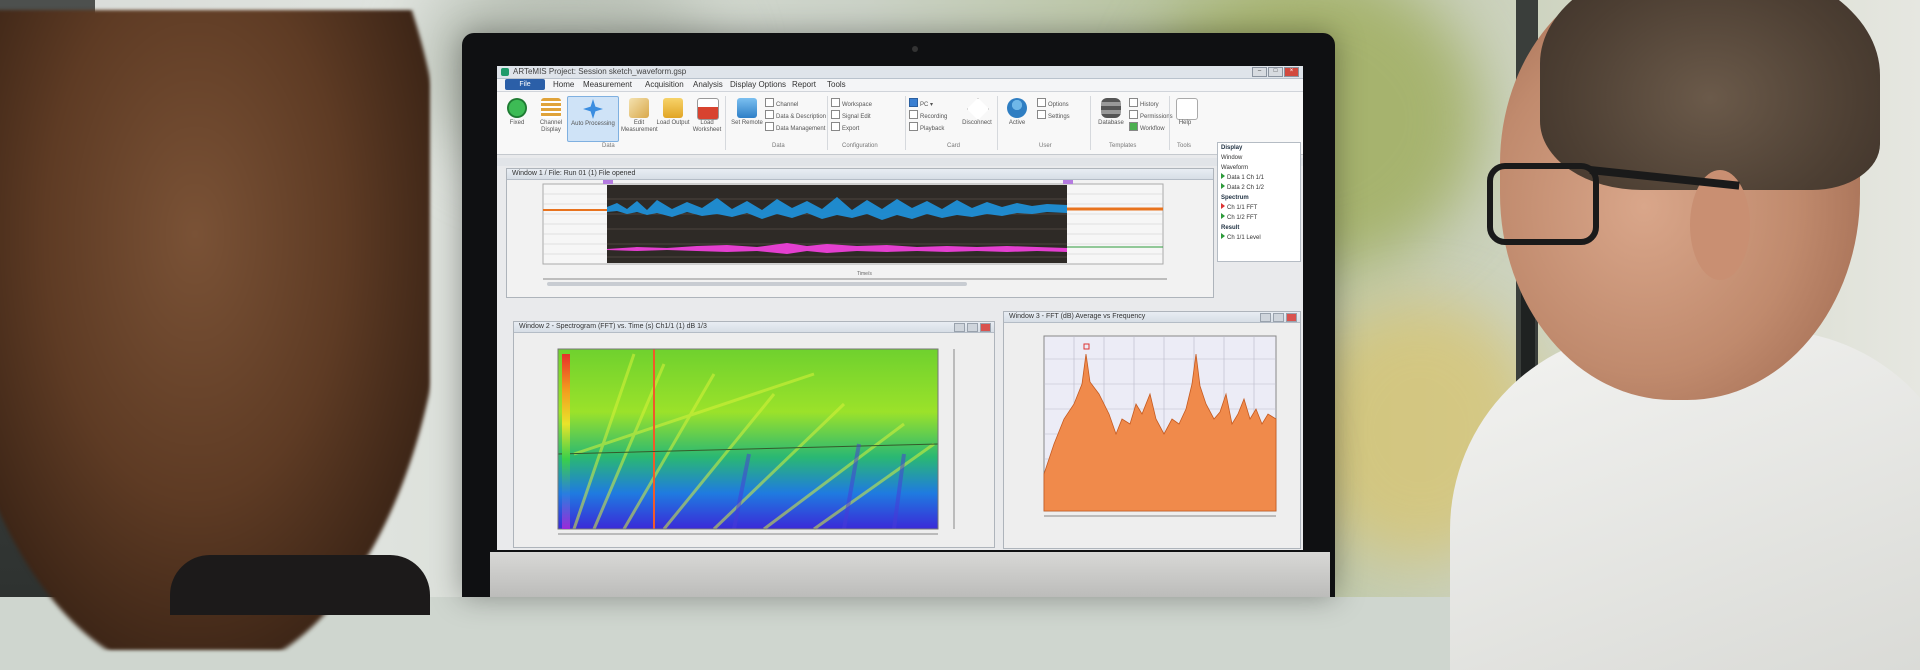 Image resolution: width=1920 pixels, height=670 pixels. What do you see at coordinates (517, 108) in the screenshot?
I see `green-circle-icon` at bounding box center [517, 108].